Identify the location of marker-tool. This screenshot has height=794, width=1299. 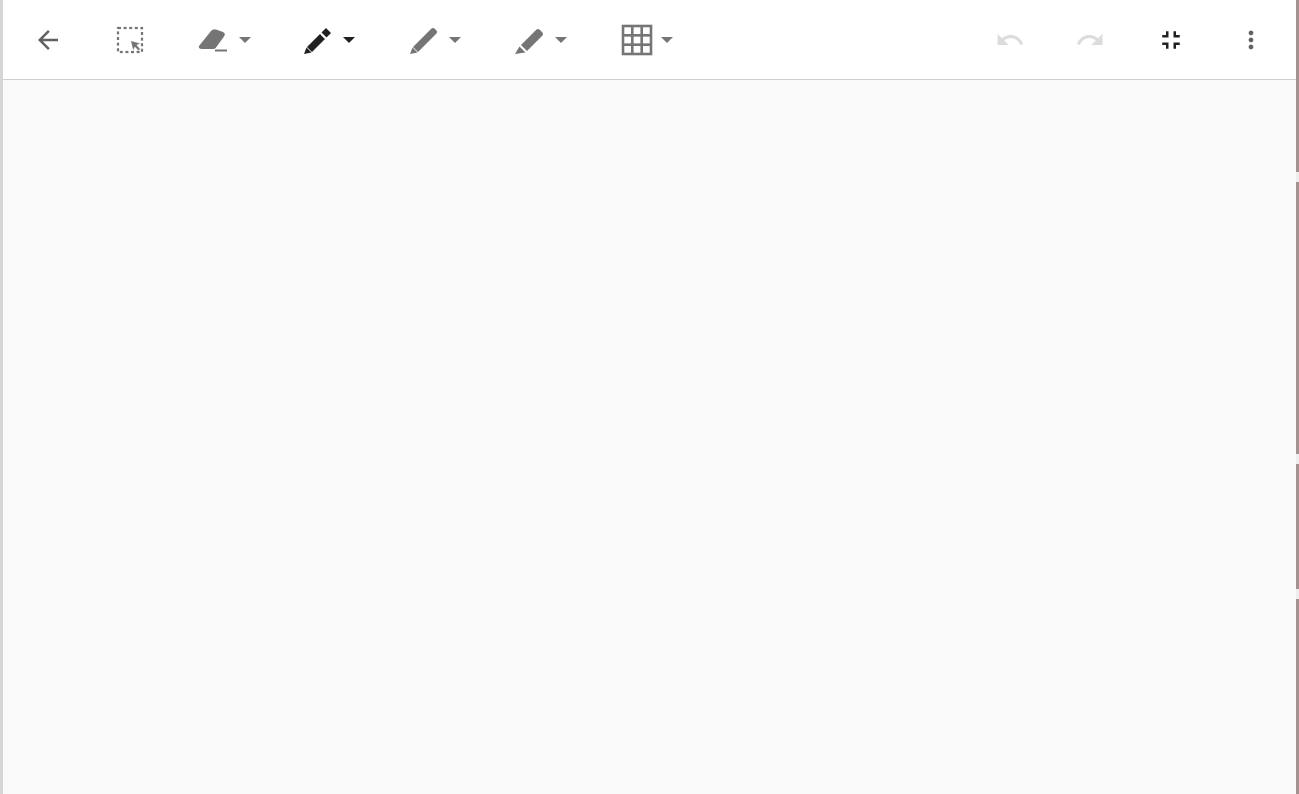
(329, 40).